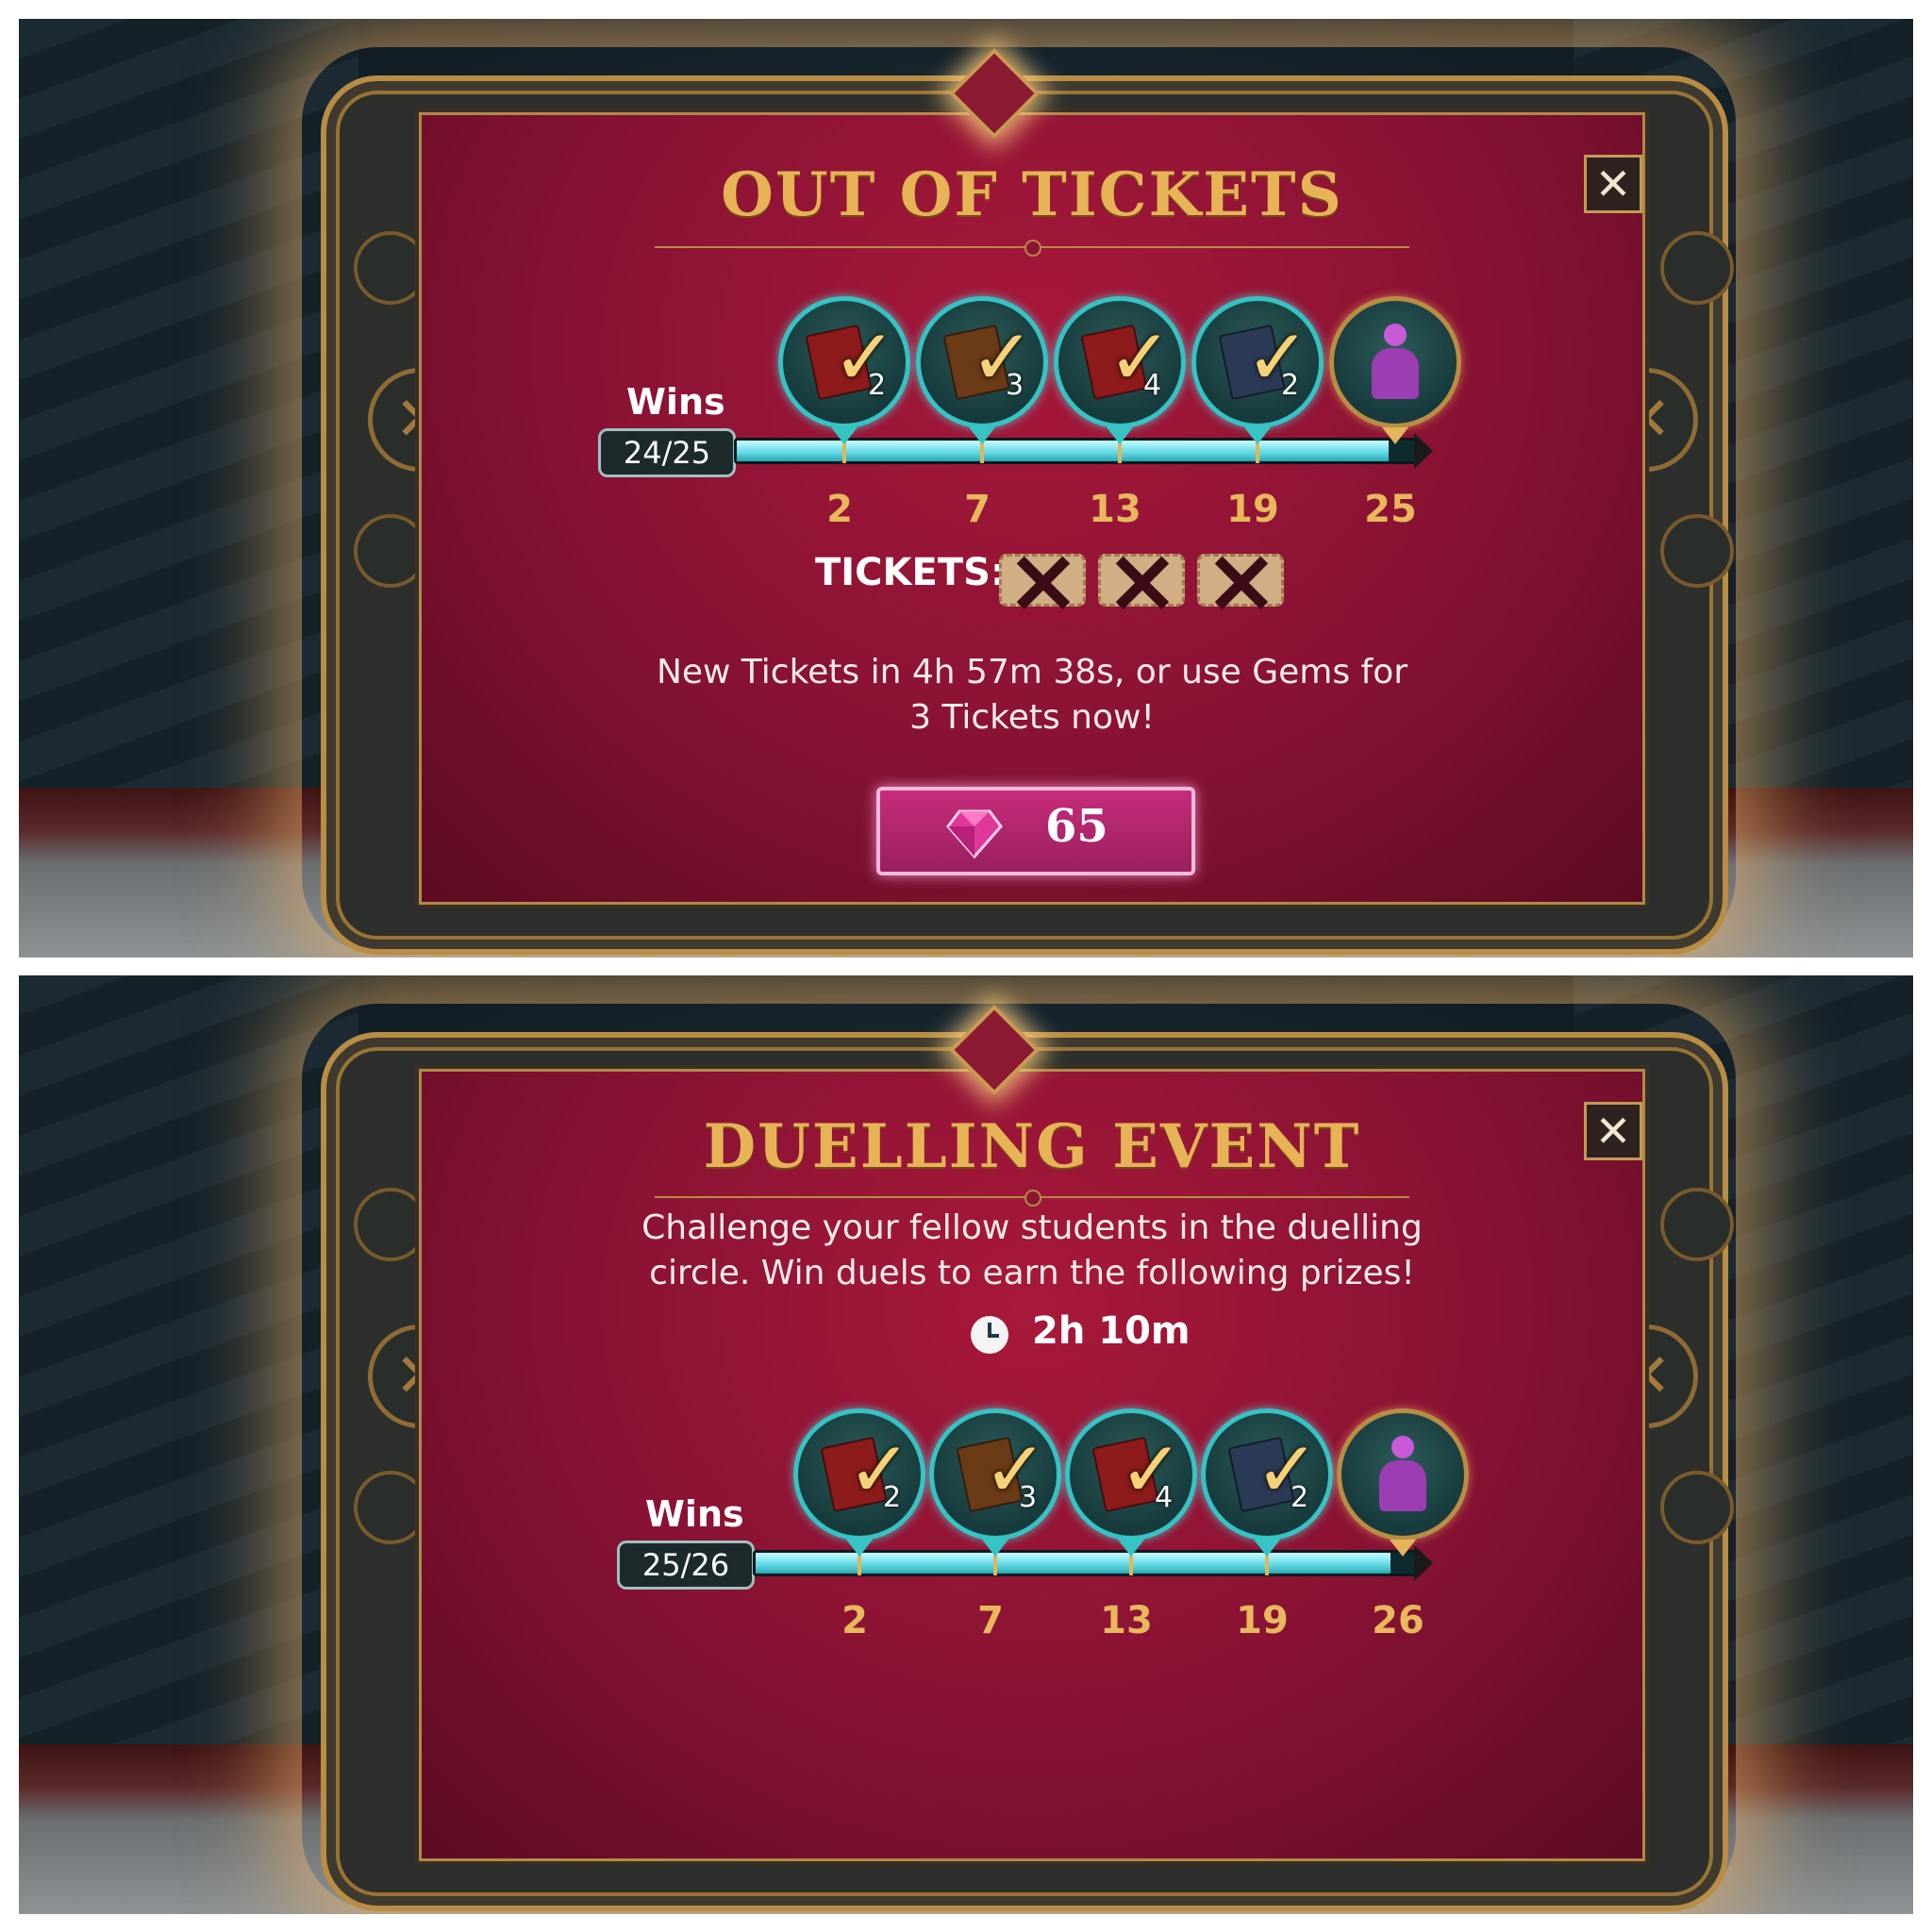 The height and width of the screenshot is (1932, 1932). Describe the element at coordinates (974, 834) in the screenshot. I see `gem-icon` at that location.